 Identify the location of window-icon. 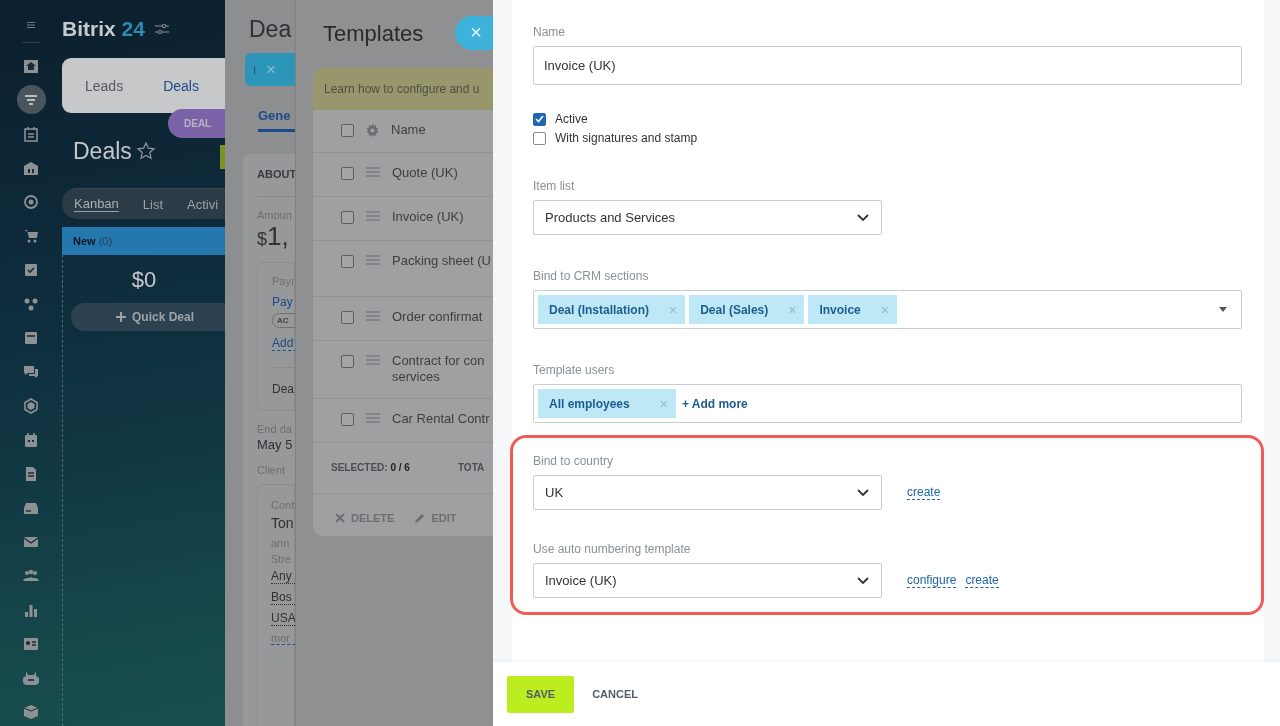
(31, 337).